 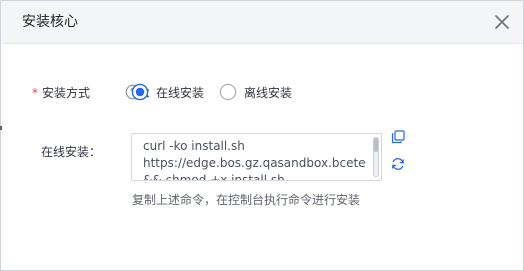 What do you see at coordinates (398, 137) in the screenshot?
I see `copy-icon` at bounding box center [398, 137].